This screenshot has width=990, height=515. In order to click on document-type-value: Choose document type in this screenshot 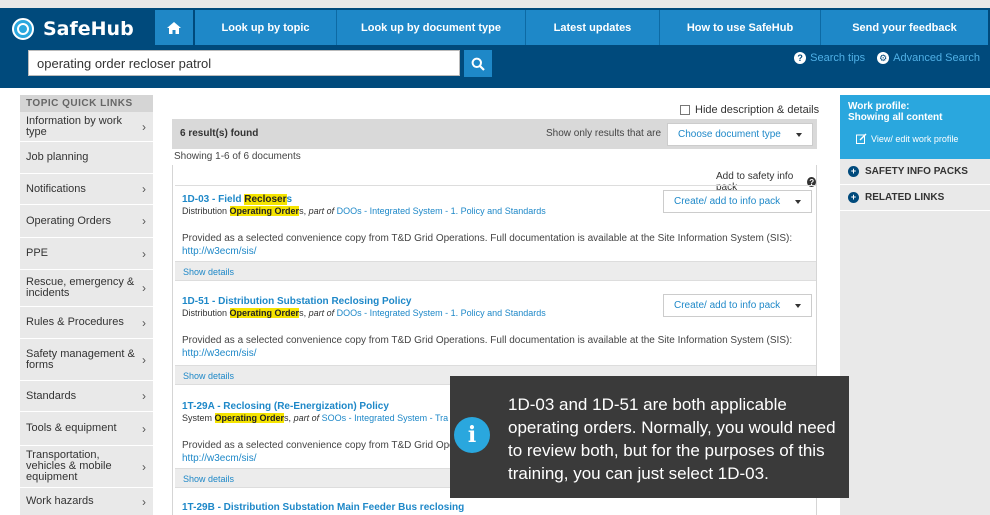, I will do `click(729, 134)`.